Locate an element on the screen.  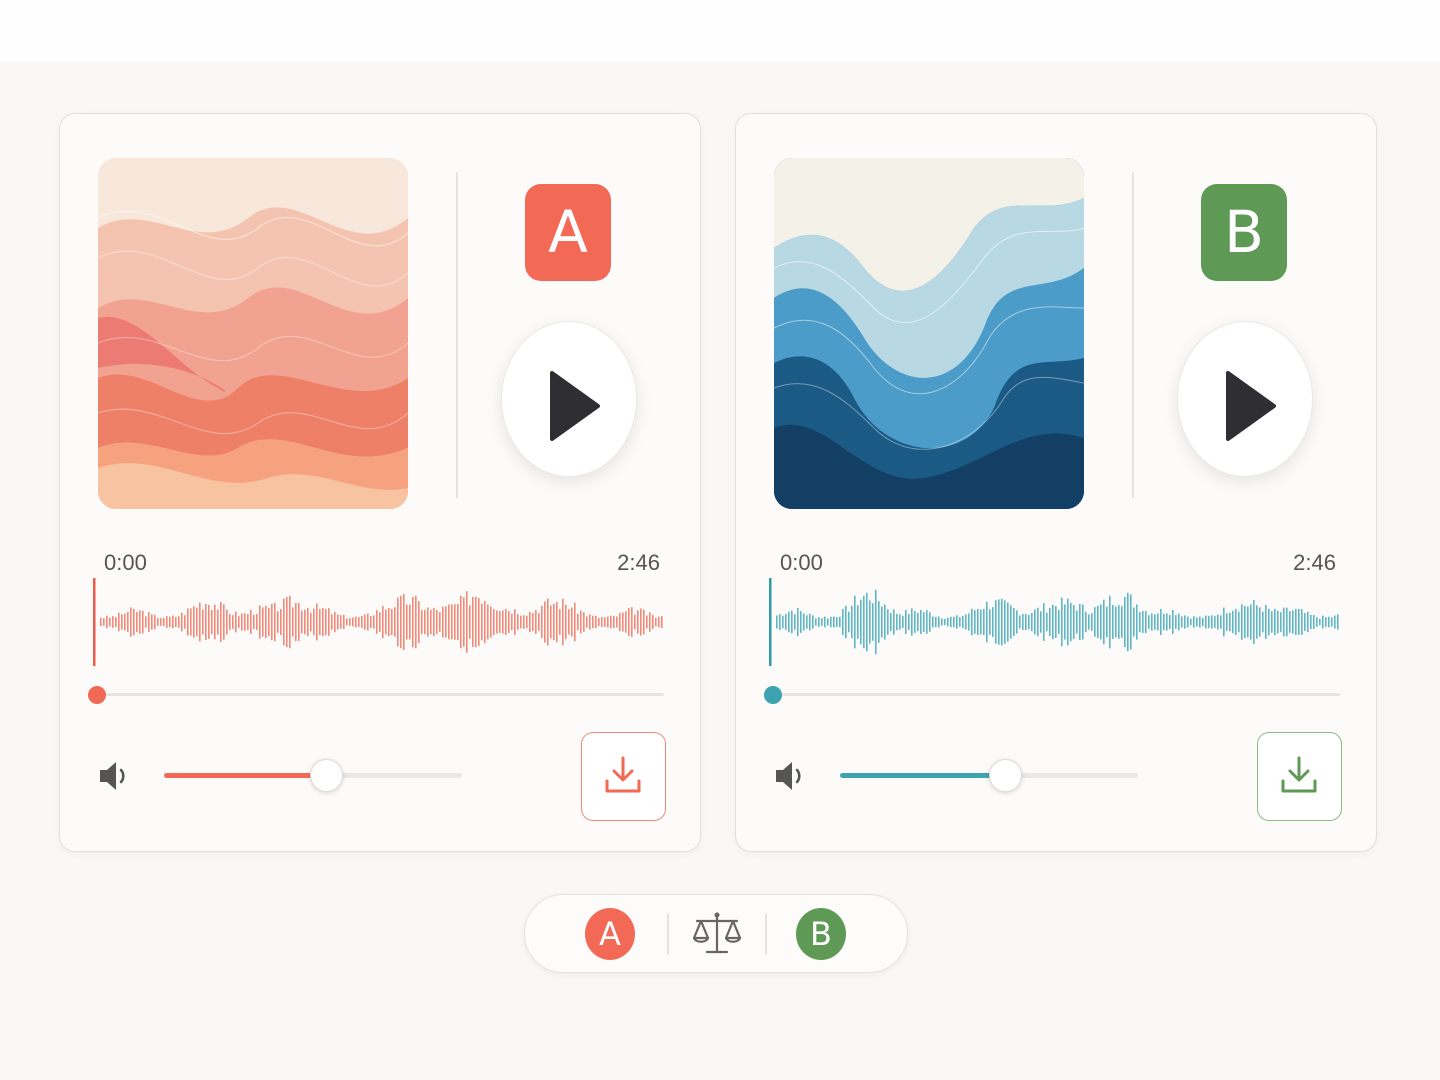
download-button-b is located at coordinates (1299, 776).